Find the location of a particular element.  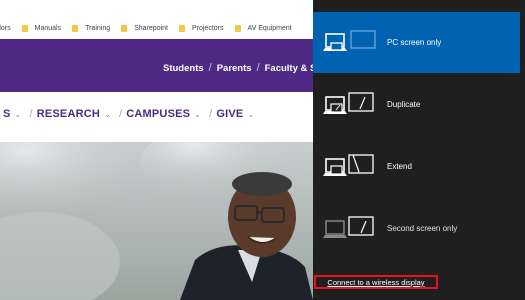

nav-item-give: GIVE ⌄ is located at coordinates (237, 114).